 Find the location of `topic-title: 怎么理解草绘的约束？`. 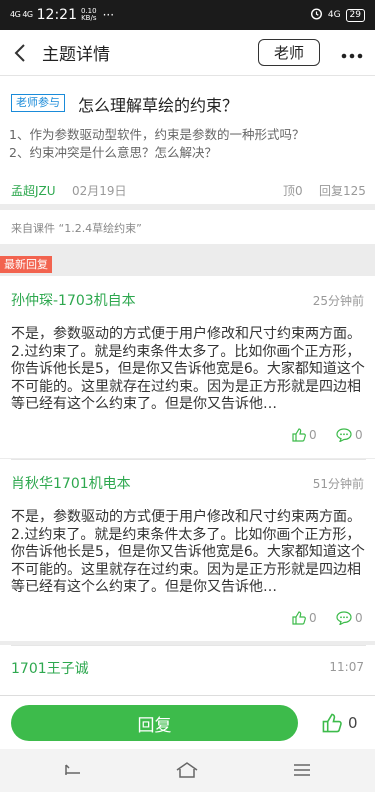

topic-title: 怎么理解草绘的约束？ is located at coordinates (158, 105).